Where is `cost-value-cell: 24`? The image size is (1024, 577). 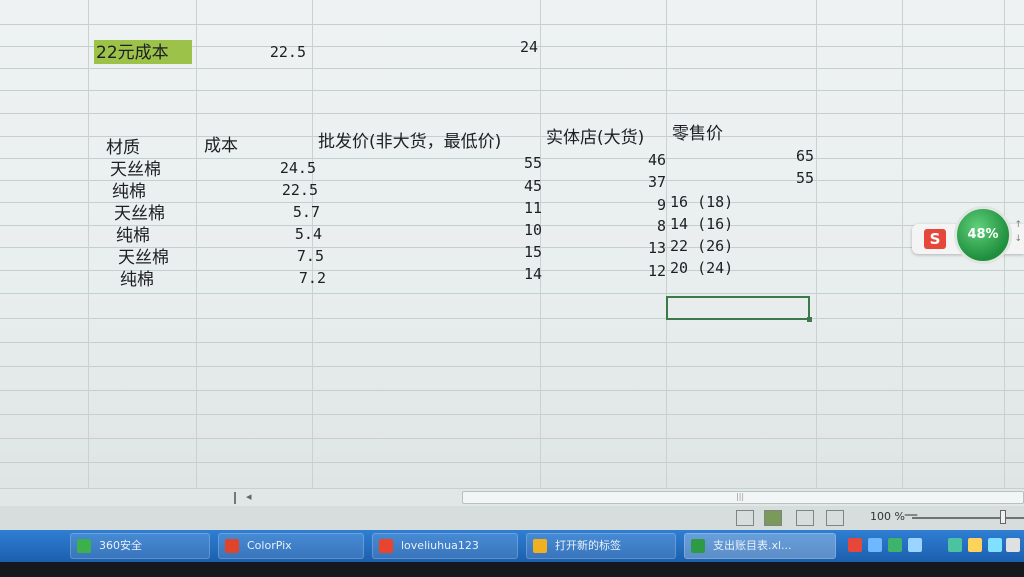 cost-value-cell: 24 is located at coordinates (499, 47).